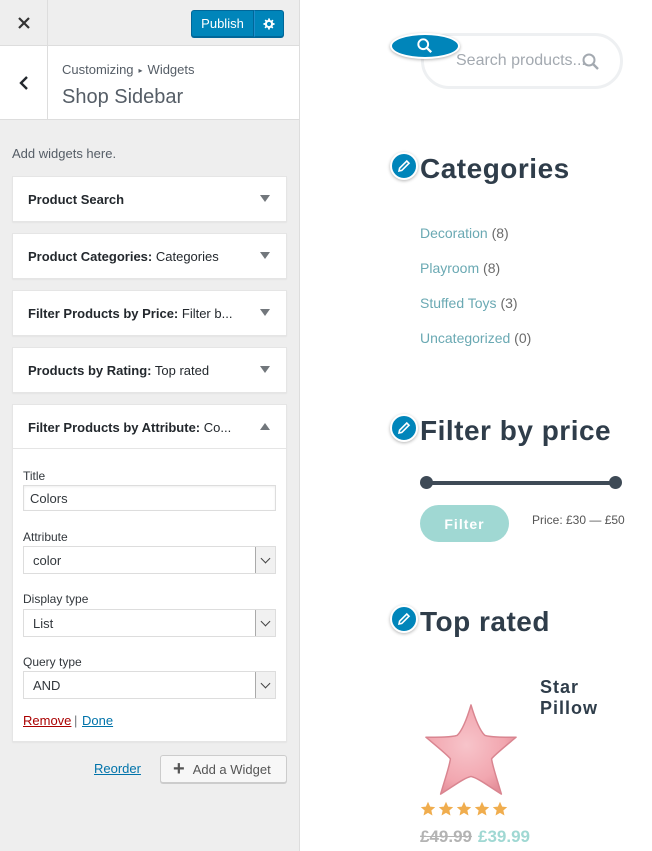  Describe the element at coordinates (149, 83) in the screenshot. I see `section-header: Customizing ▸ Widgets Shop Sidebar` at that location.